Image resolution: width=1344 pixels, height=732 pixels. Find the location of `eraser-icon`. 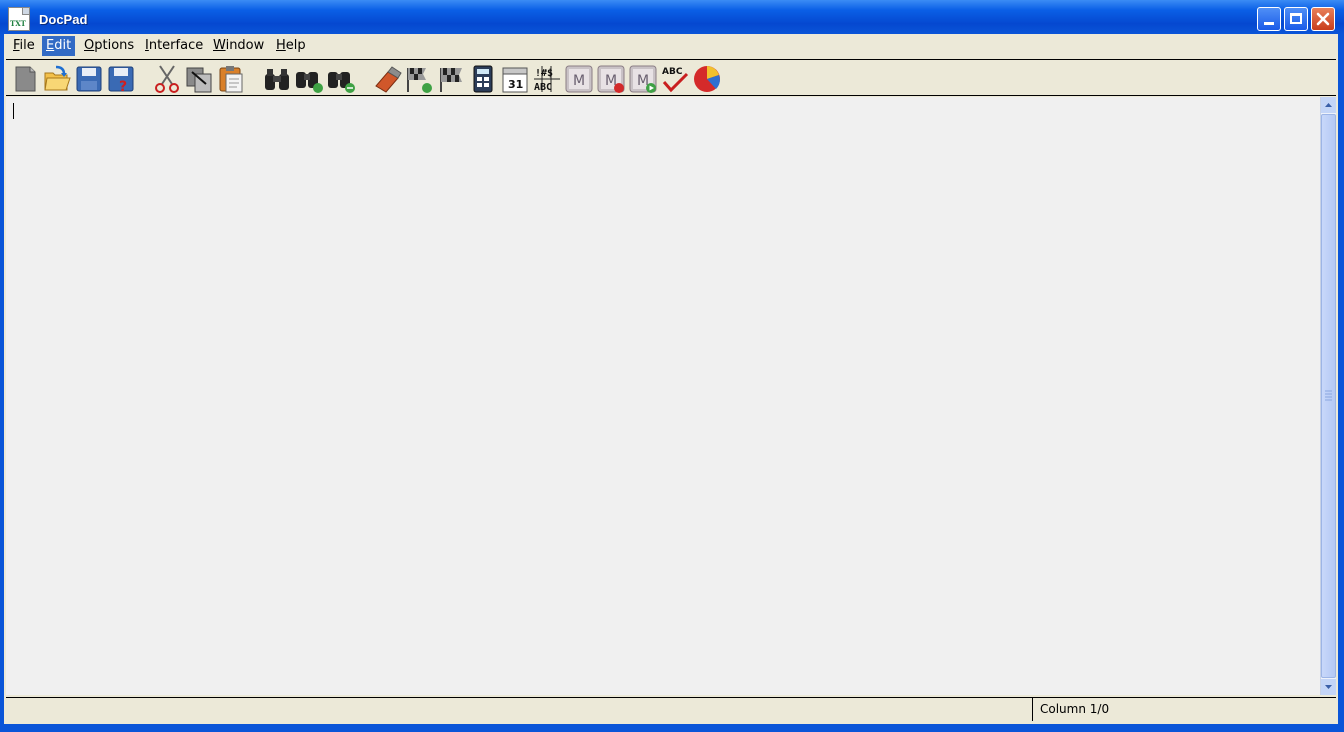

eraser-icon is located at coordinates (387, 79).